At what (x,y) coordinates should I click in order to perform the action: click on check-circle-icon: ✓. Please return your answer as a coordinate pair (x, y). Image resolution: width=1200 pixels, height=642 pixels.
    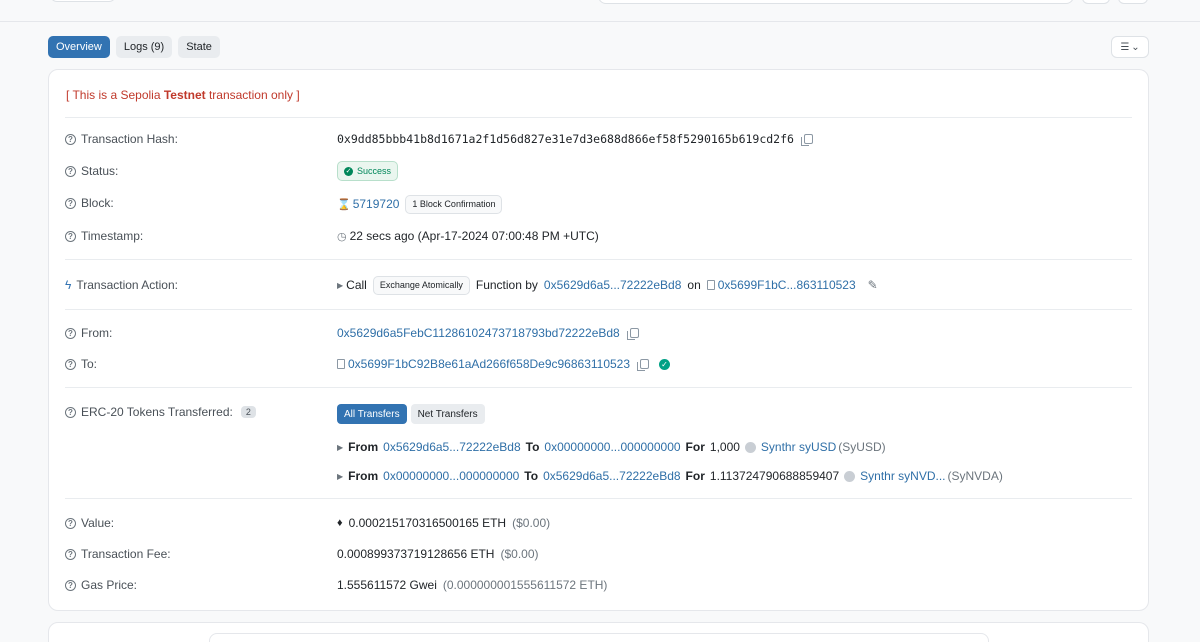
    Looking at the image, I should click on (348, 171).